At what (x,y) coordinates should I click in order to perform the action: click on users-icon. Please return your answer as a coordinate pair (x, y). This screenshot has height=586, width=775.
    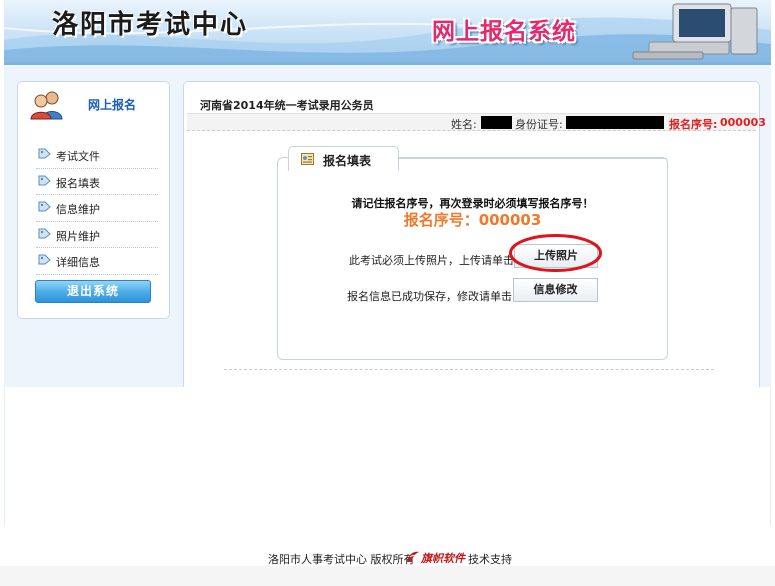
    Looking at the image, I should click on (46, 105).